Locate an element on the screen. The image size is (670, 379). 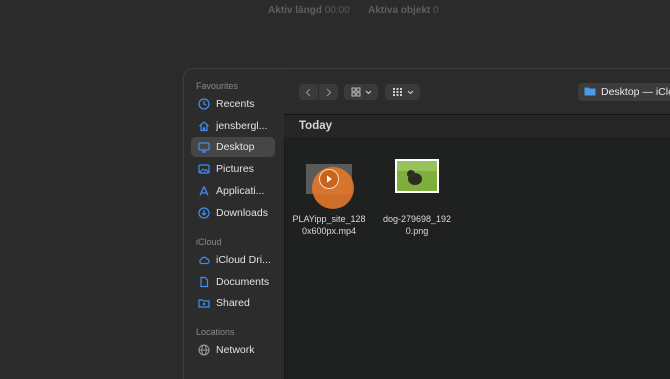
download-icon is located at coordinates (204, 213).